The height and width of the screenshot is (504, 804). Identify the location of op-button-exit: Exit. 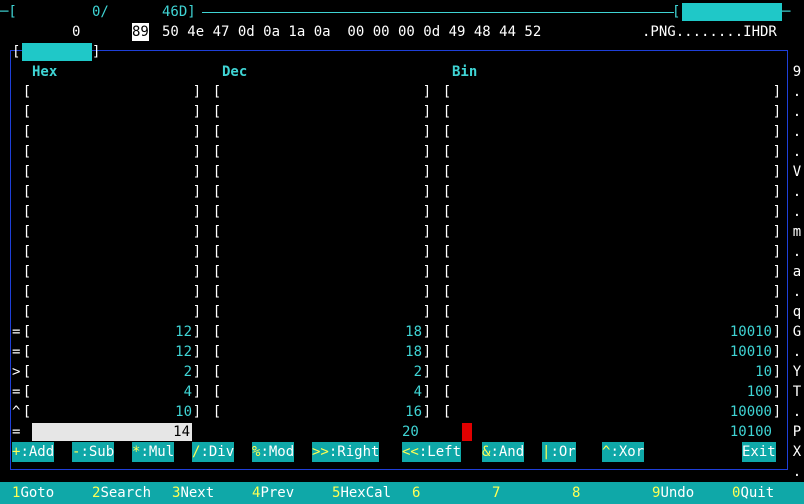
(759, 452).